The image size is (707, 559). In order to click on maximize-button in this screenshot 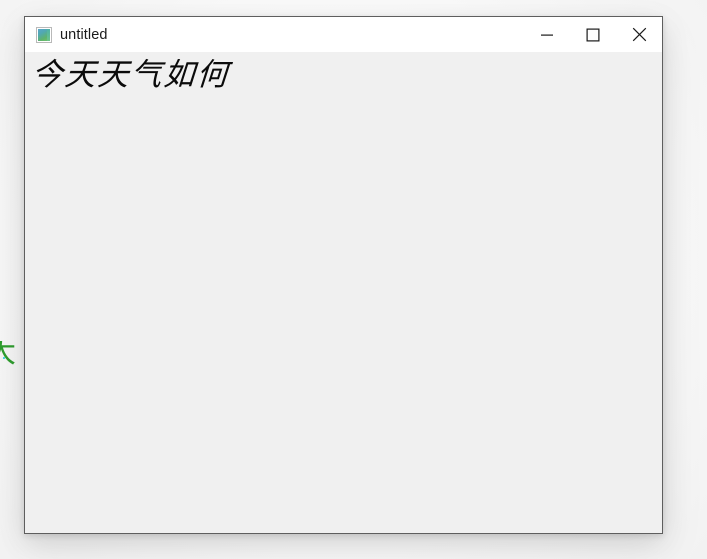, I will do `click(593, 34)`.